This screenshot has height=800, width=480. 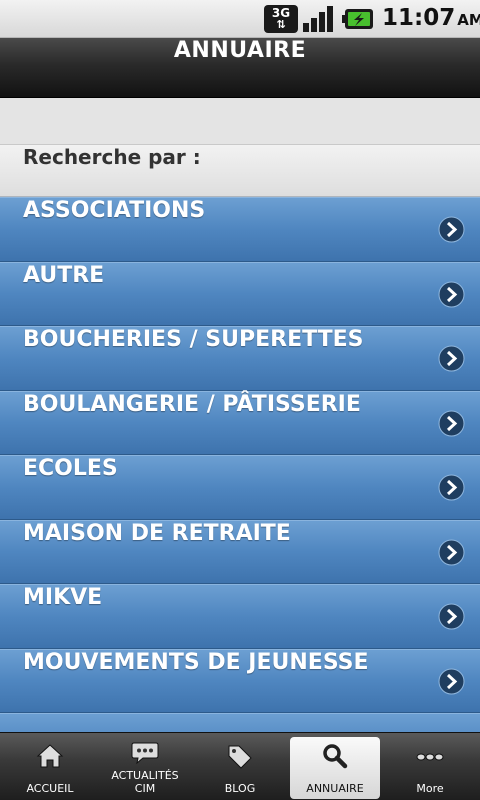 What do you see at coordinates (240, 68) in the screenshot?
I see `page-title: ANNUAIRE` at bounding box center [240, 68].